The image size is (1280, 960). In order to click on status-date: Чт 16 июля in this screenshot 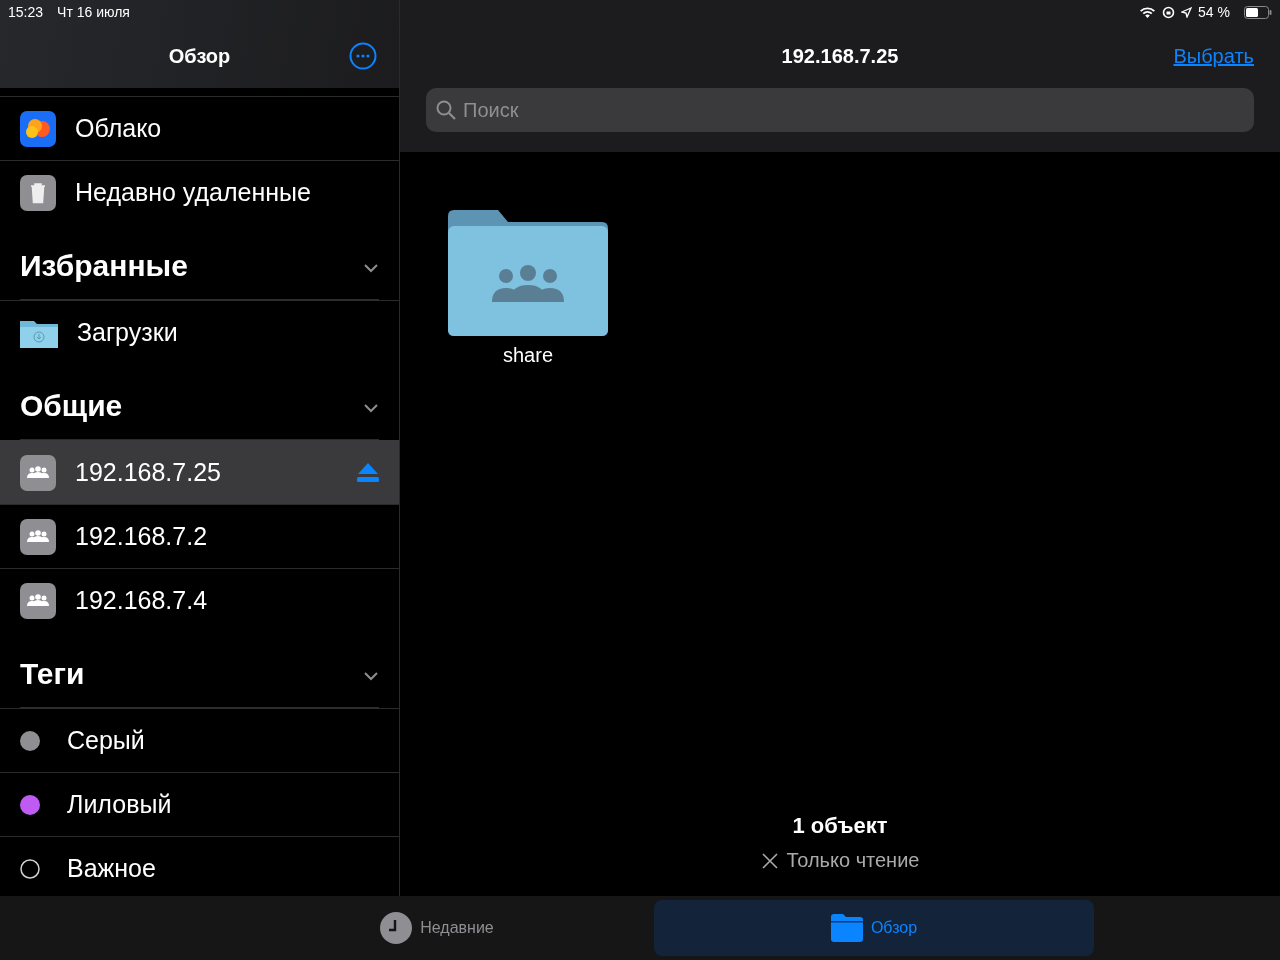, I will do `click(93, 12)`.